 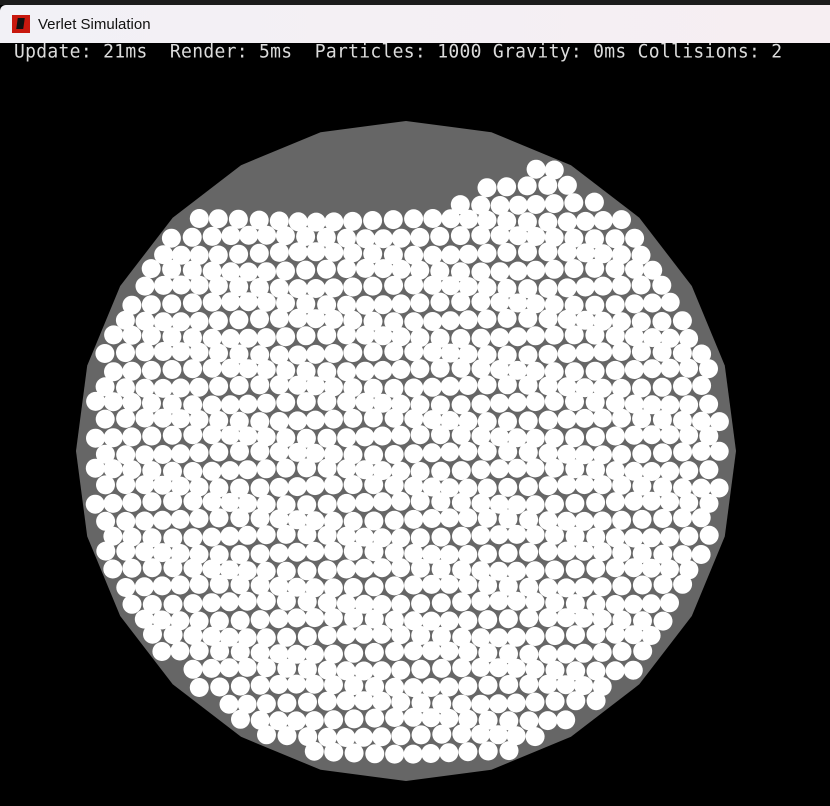 I want to click on title-bar: Verlet Simulation, so click(x=415, y=24).